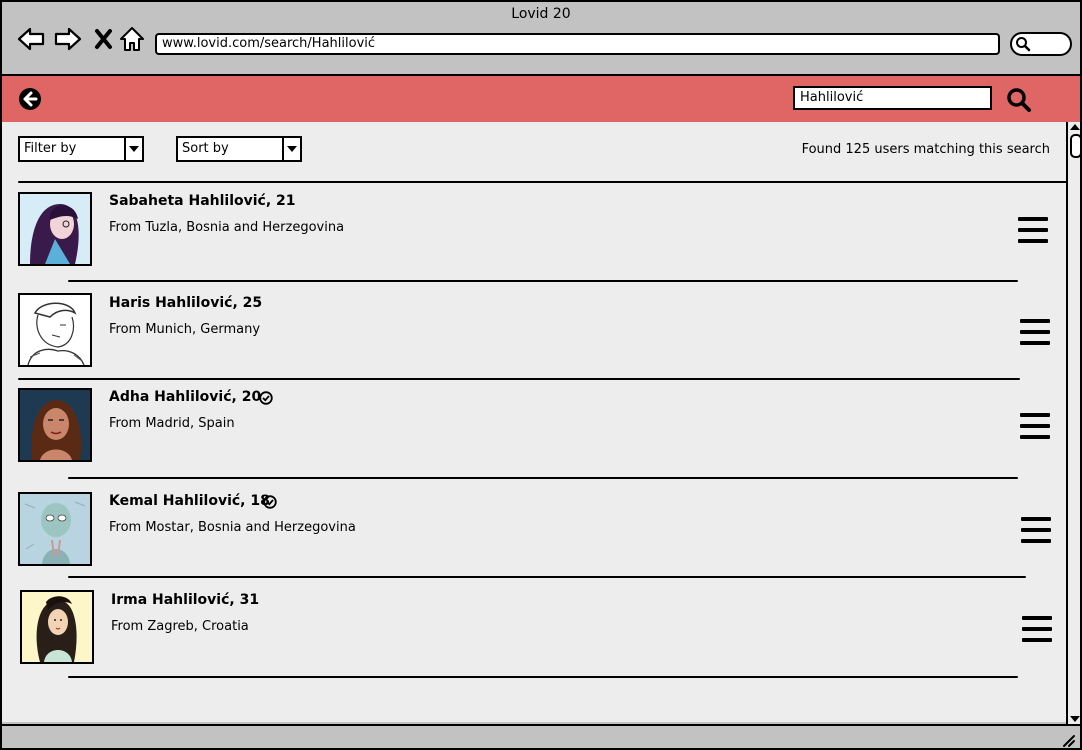 Image resolution: width=1082 pixels, height=750 pixels. I want to click on scroll-up-icon, so click(1075, 127).